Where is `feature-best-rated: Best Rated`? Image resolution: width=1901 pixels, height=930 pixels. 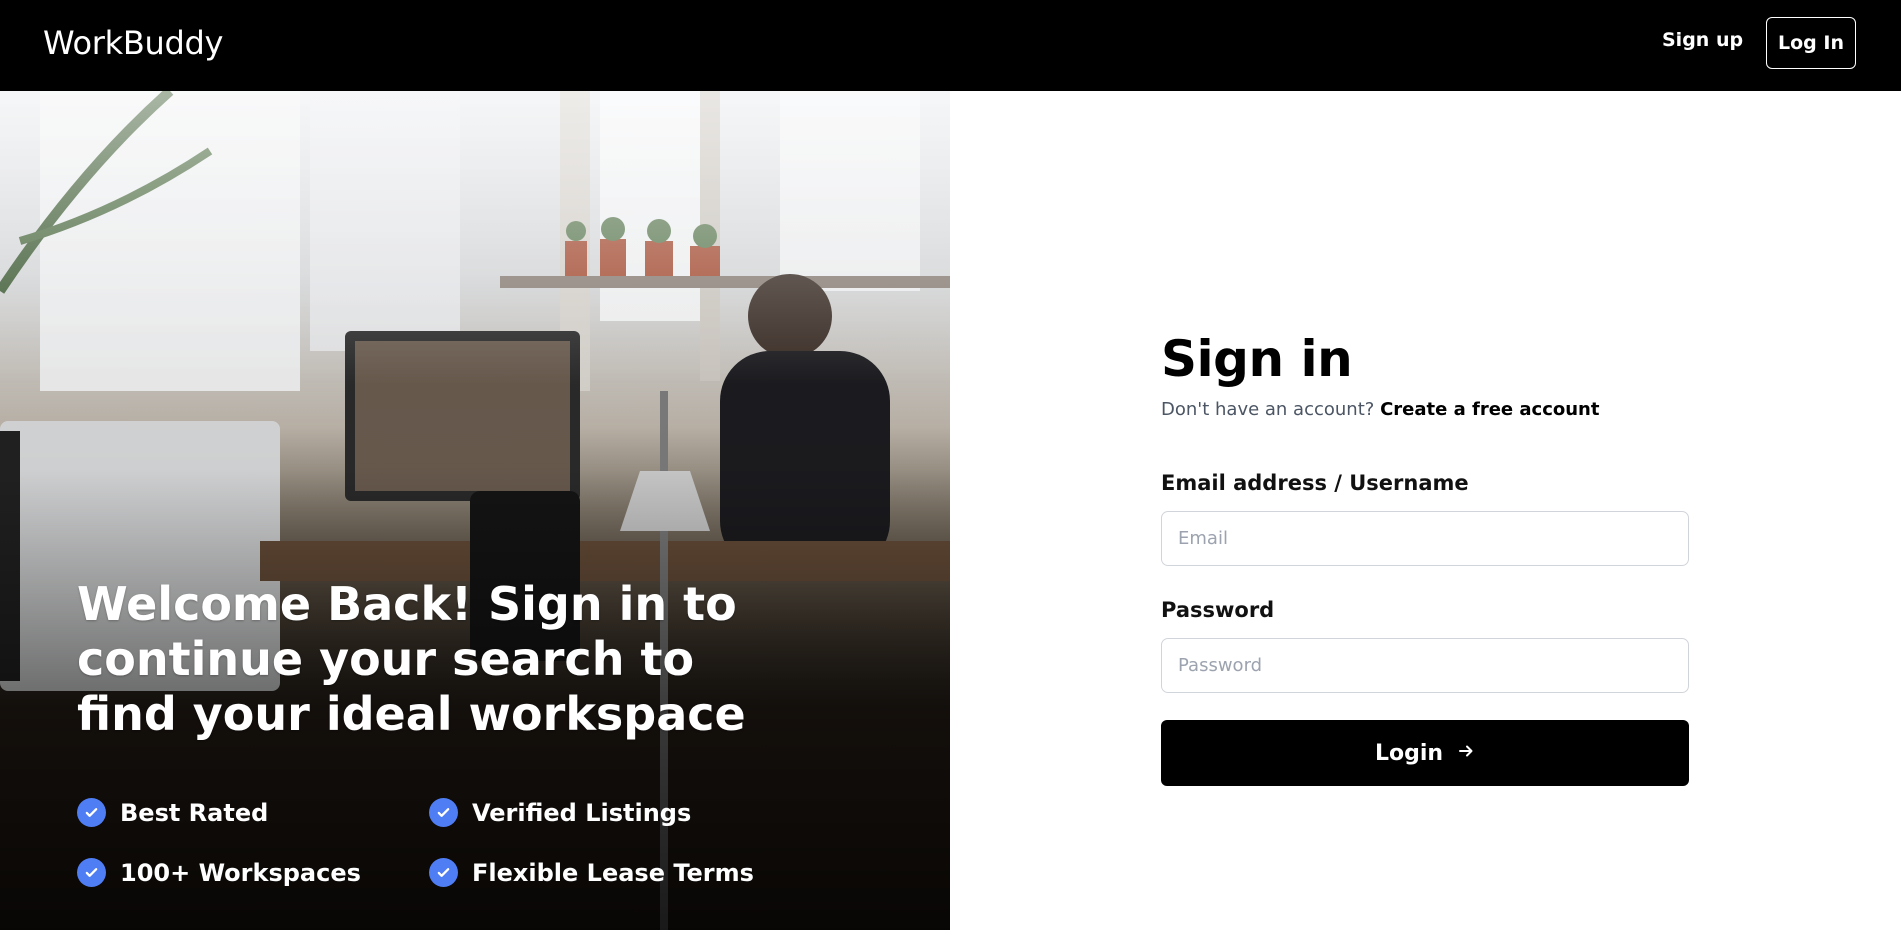 feature-best-rated: Best Rated is located at coordinates (172, 812).